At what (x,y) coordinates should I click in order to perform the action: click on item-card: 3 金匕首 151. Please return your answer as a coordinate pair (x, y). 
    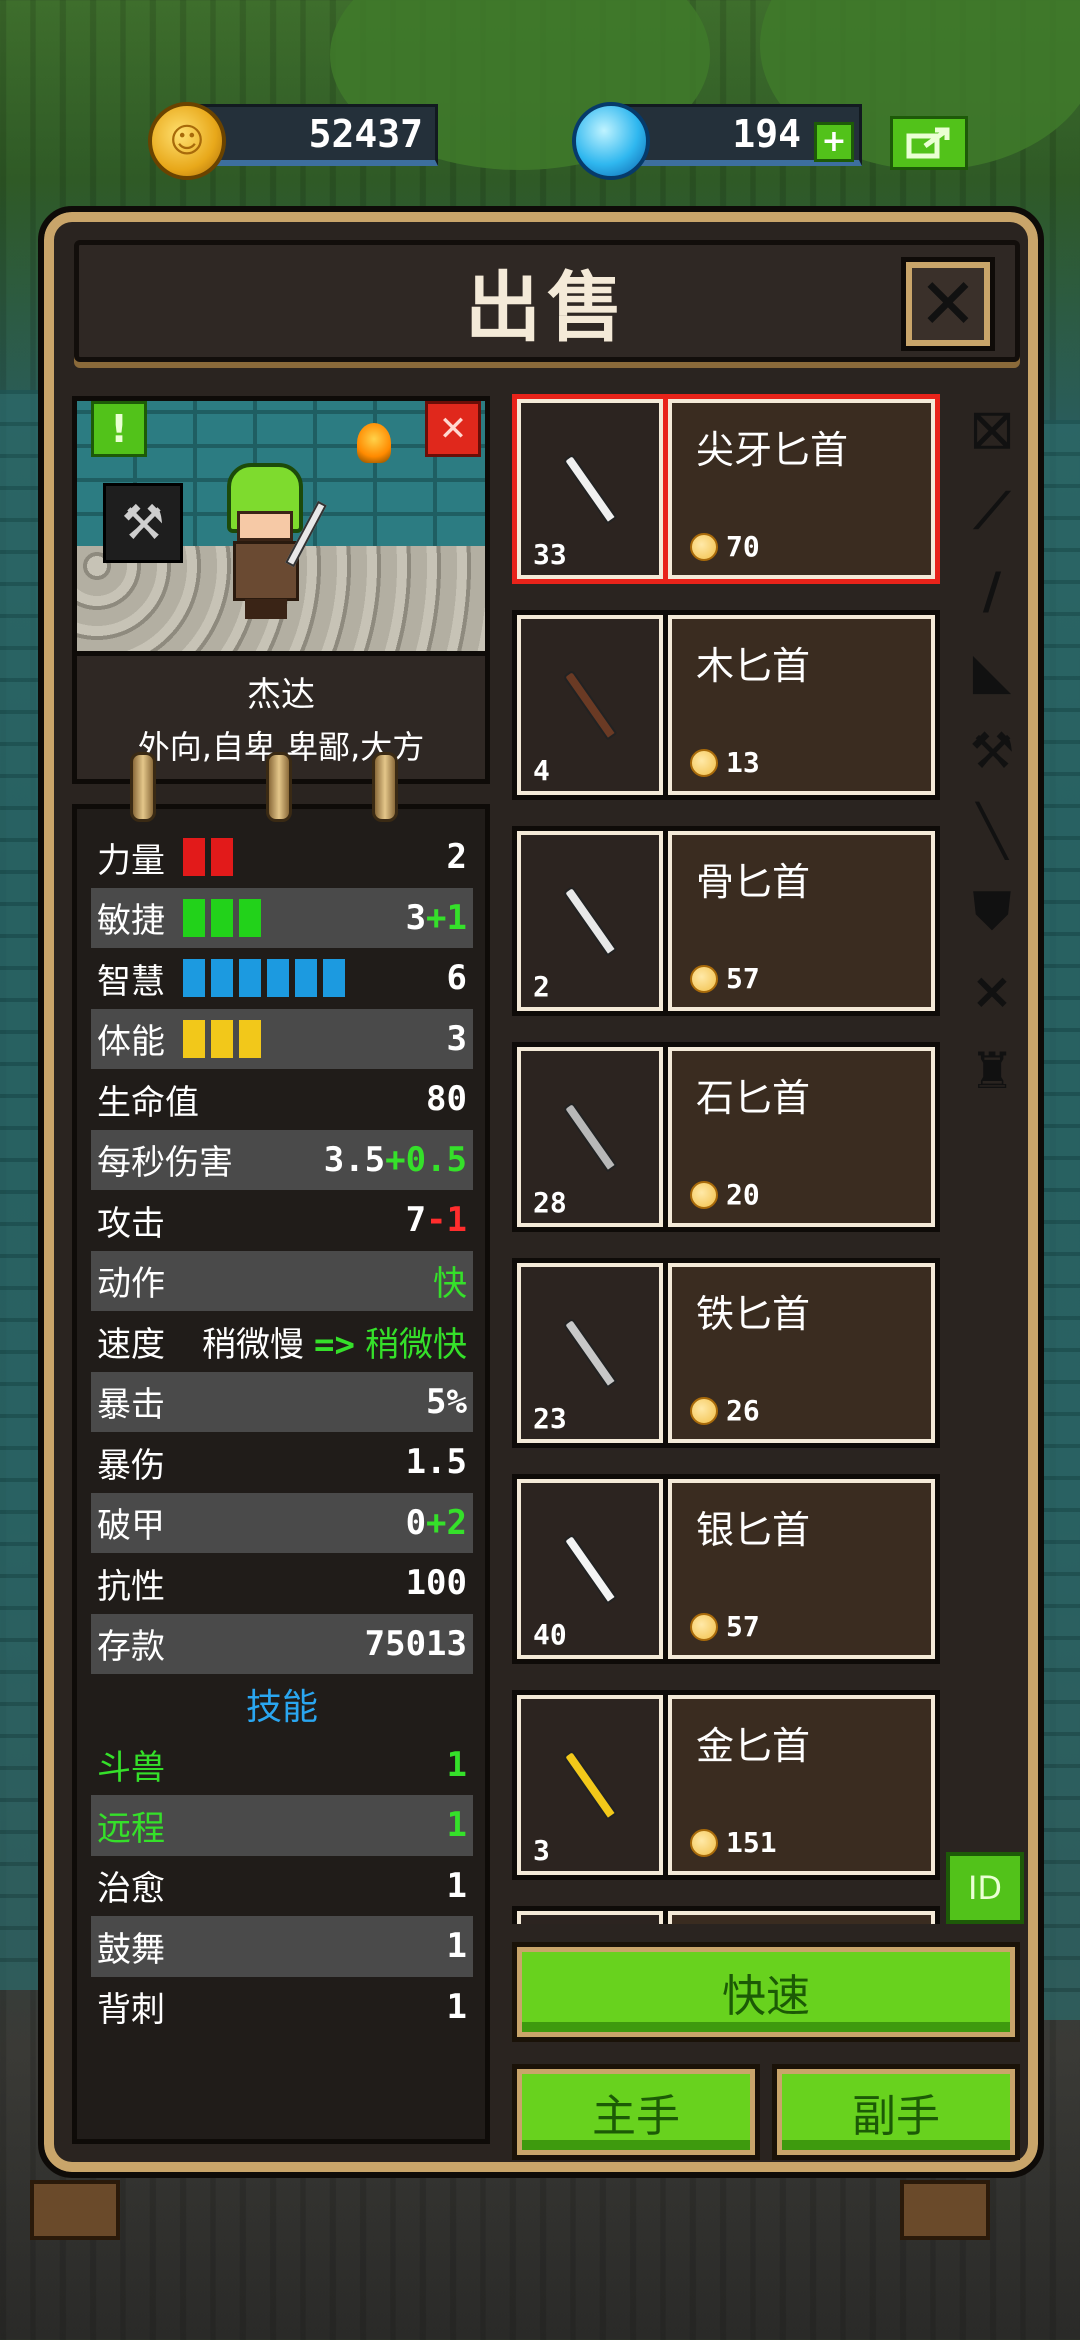
    Looking at the image, I should click on (726, 1785).